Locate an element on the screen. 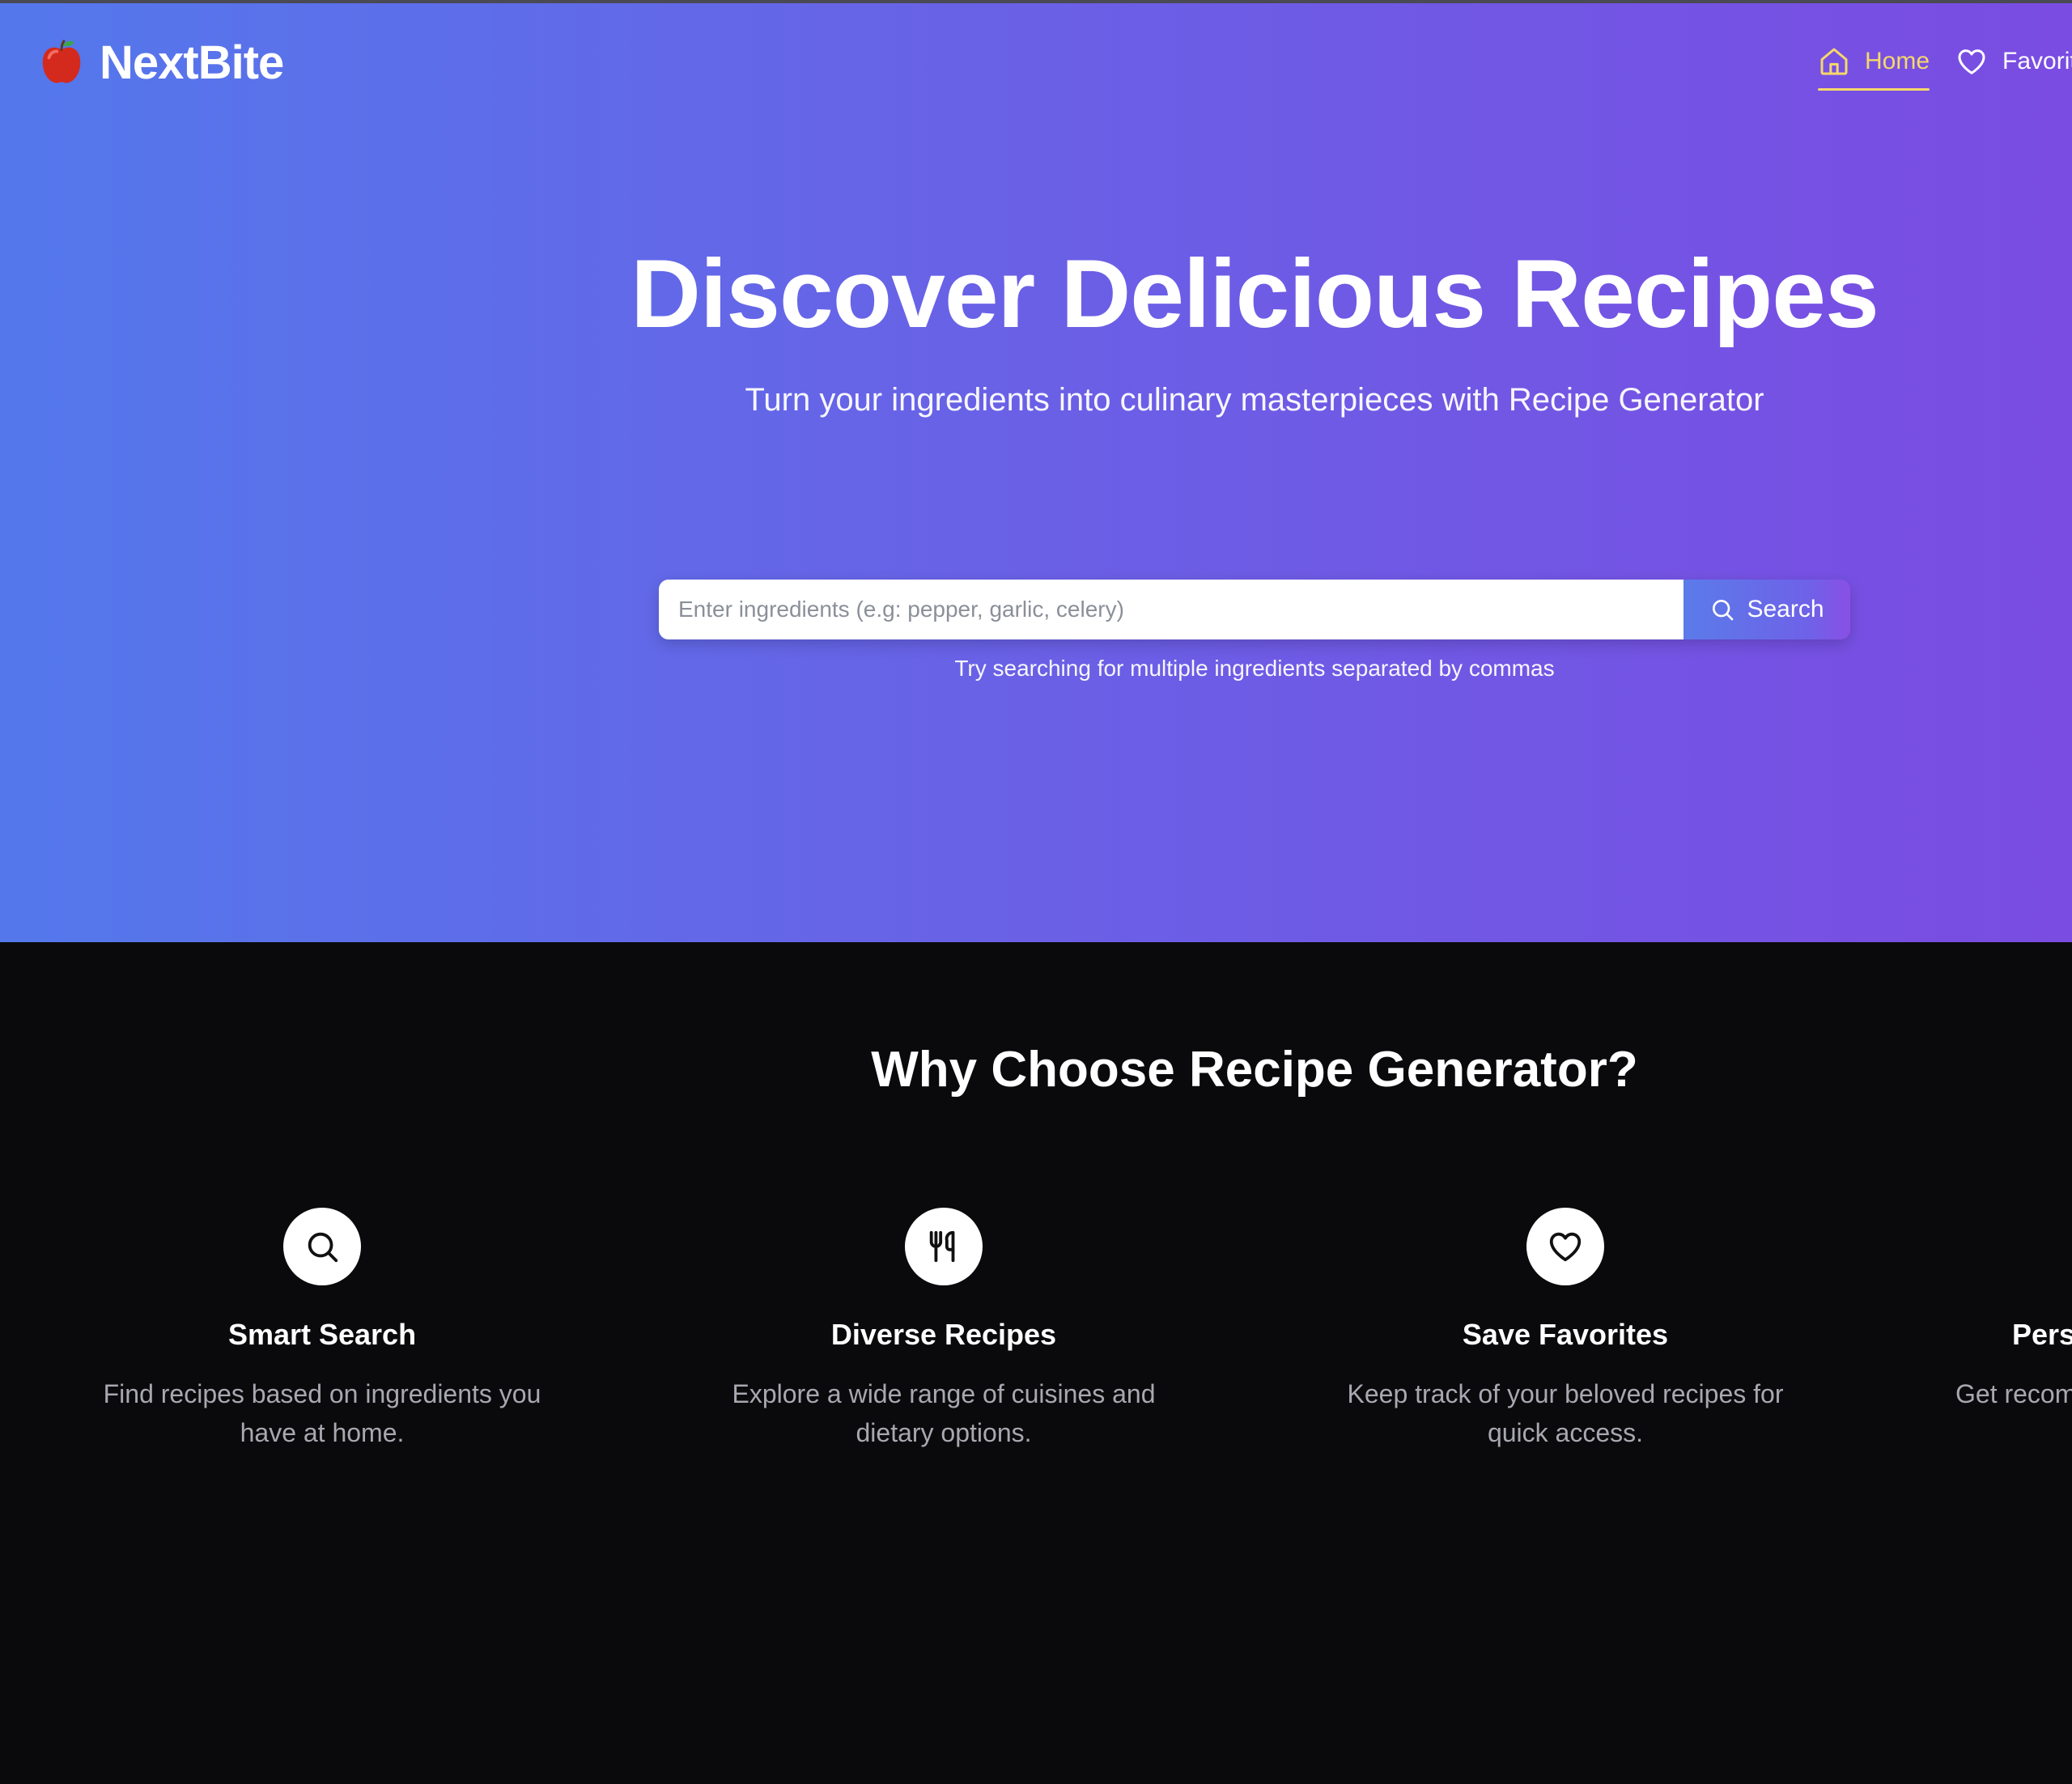 The width and height of the screenshot is (2072, 1784). main-nav: Home Favorit is located at coordinates (1945, 64).